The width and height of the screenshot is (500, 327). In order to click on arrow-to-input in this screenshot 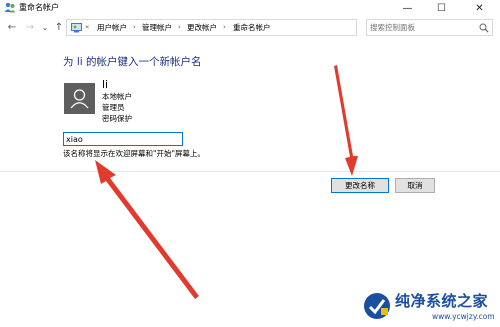, I will do `click(147, 229)`.